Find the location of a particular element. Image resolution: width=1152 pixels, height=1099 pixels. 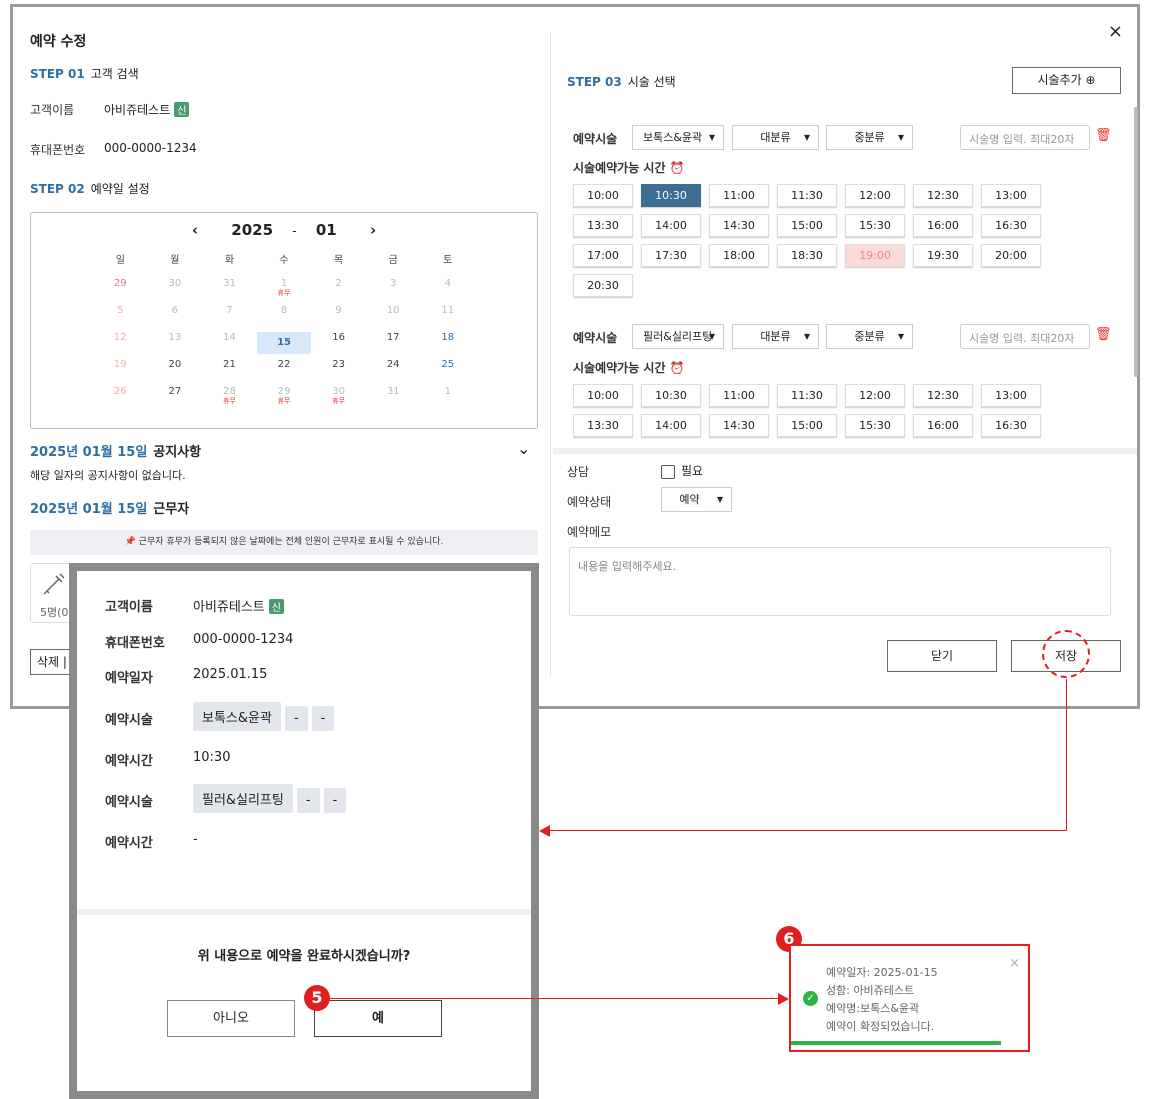

calendar-day: 25 is located at coordinates (447, 372).